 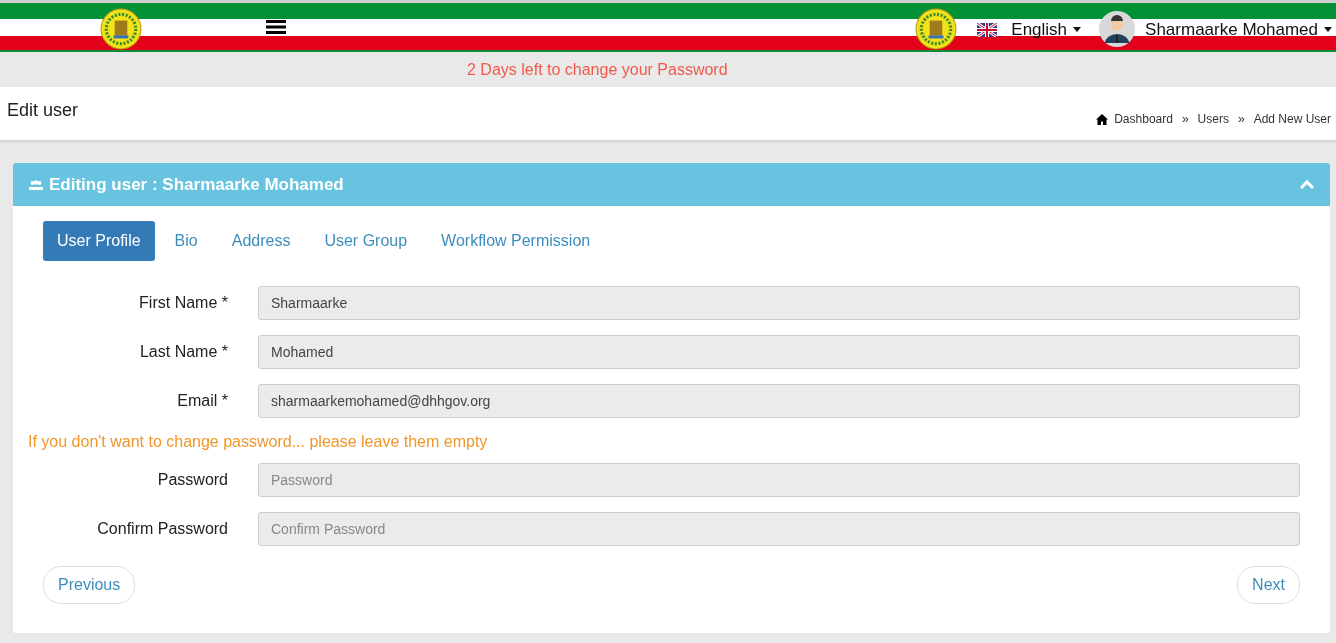 I want to click on breadcrumb-link: Dashboard, so click(x=1143, y=119).